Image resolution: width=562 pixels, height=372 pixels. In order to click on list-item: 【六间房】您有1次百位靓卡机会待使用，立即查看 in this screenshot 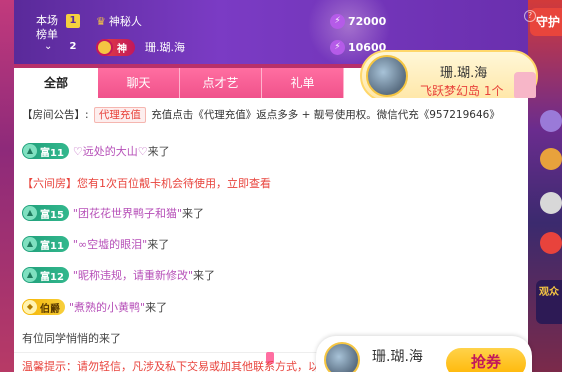, I will do `click(146, 183)`.